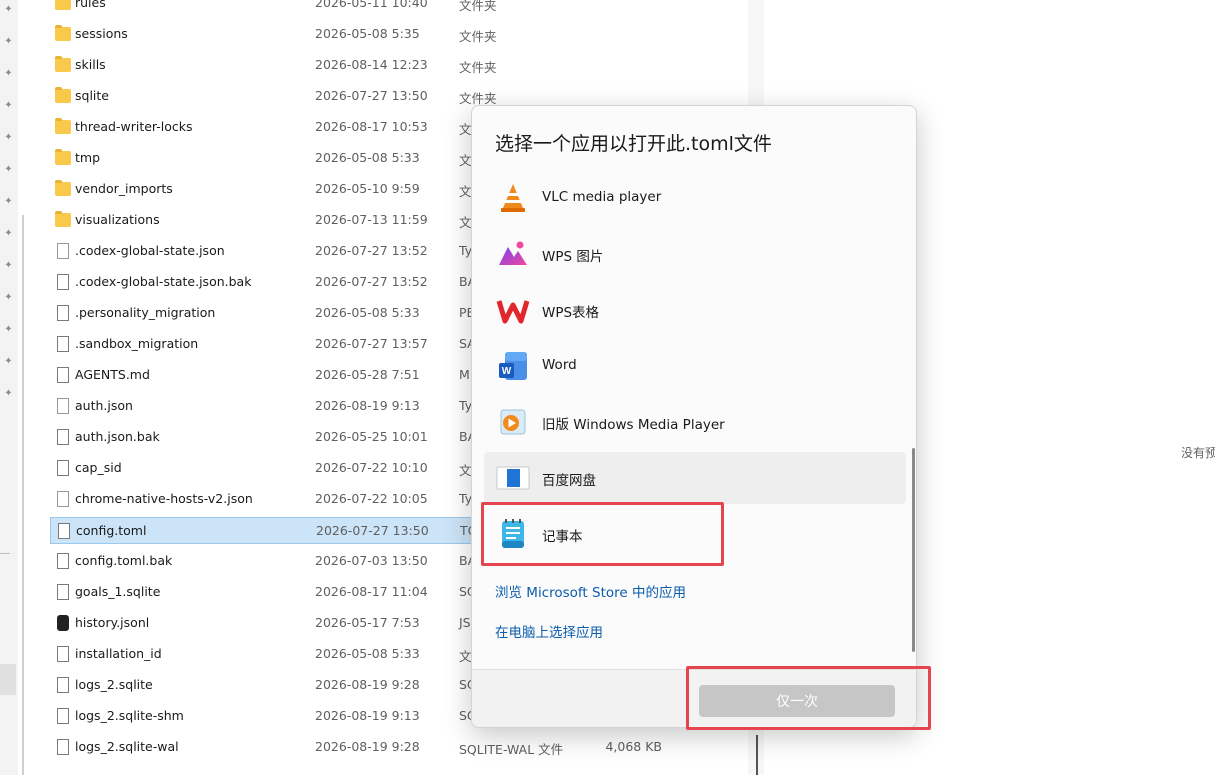  I want to click on vlc-icon, so click(513, 198).